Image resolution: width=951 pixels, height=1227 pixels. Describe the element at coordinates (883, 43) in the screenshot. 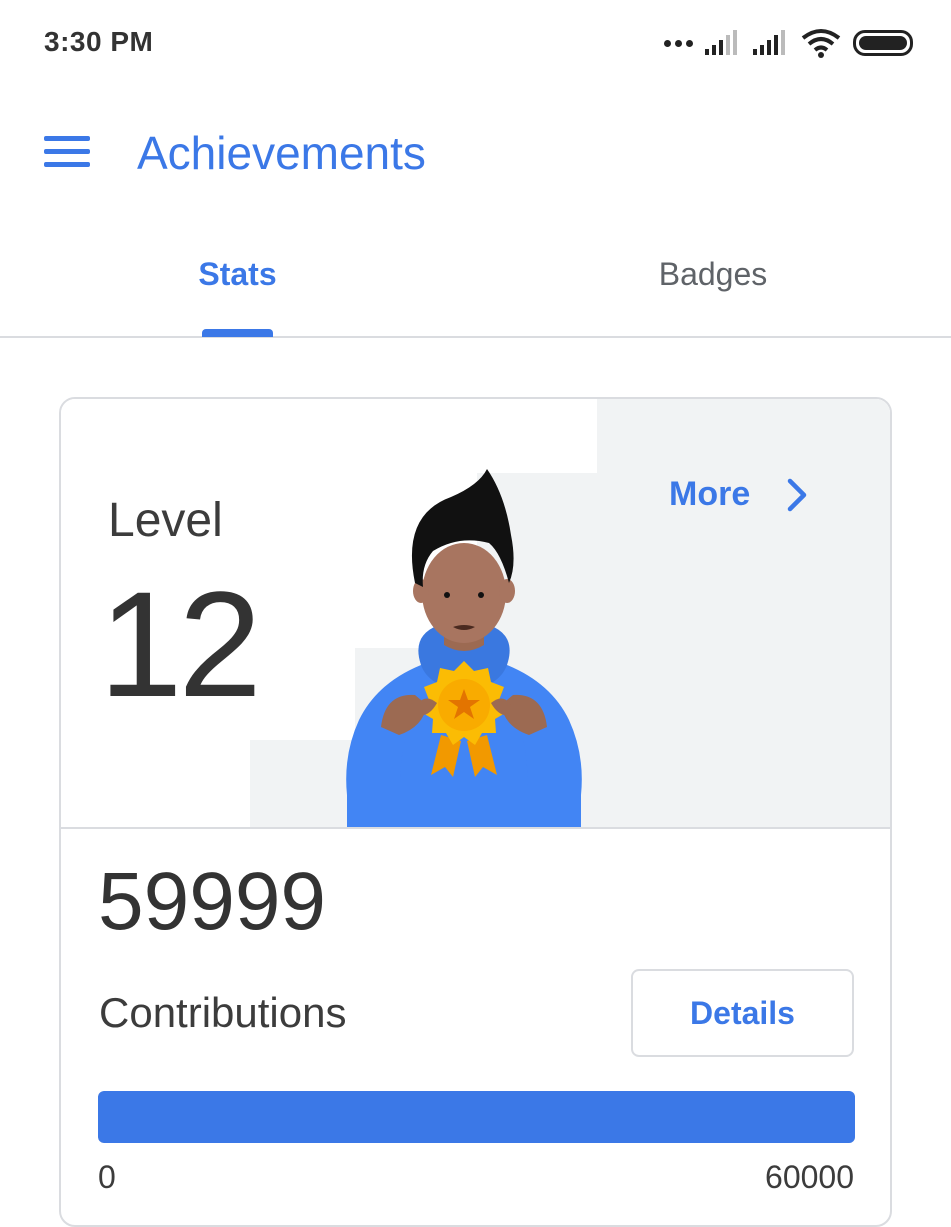

I see `battery-icon` at that location.